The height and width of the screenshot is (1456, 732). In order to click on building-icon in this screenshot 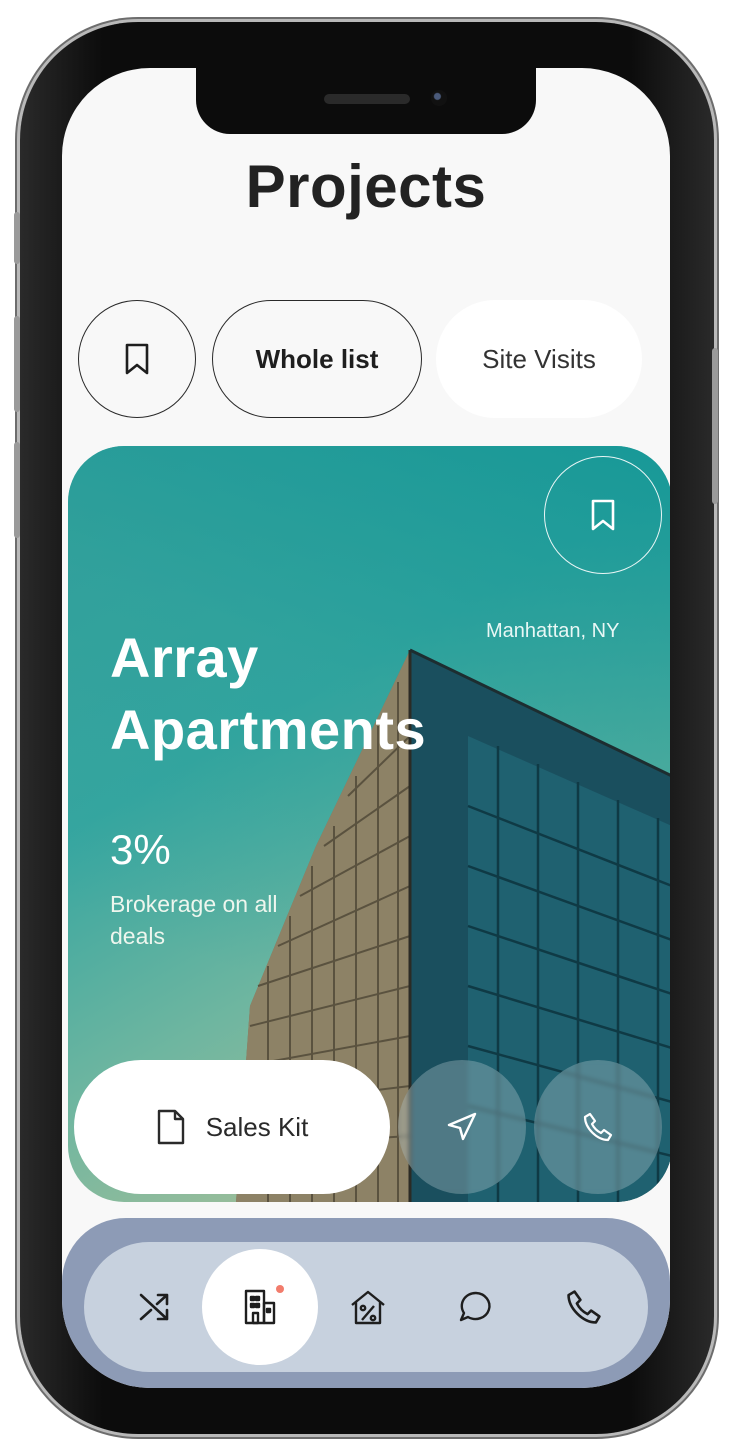, I will do `click(260, 1307)`.